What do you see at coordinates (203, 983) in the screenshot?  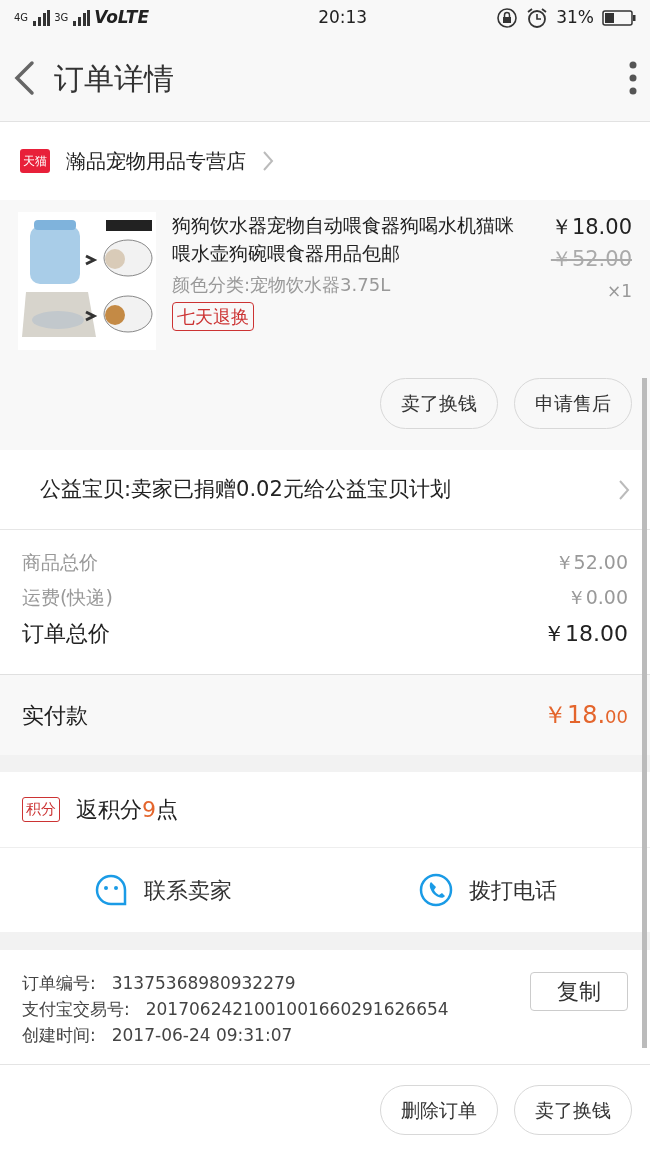 I see `info-value: 31375368980932279` at bounding box center [203, 983].